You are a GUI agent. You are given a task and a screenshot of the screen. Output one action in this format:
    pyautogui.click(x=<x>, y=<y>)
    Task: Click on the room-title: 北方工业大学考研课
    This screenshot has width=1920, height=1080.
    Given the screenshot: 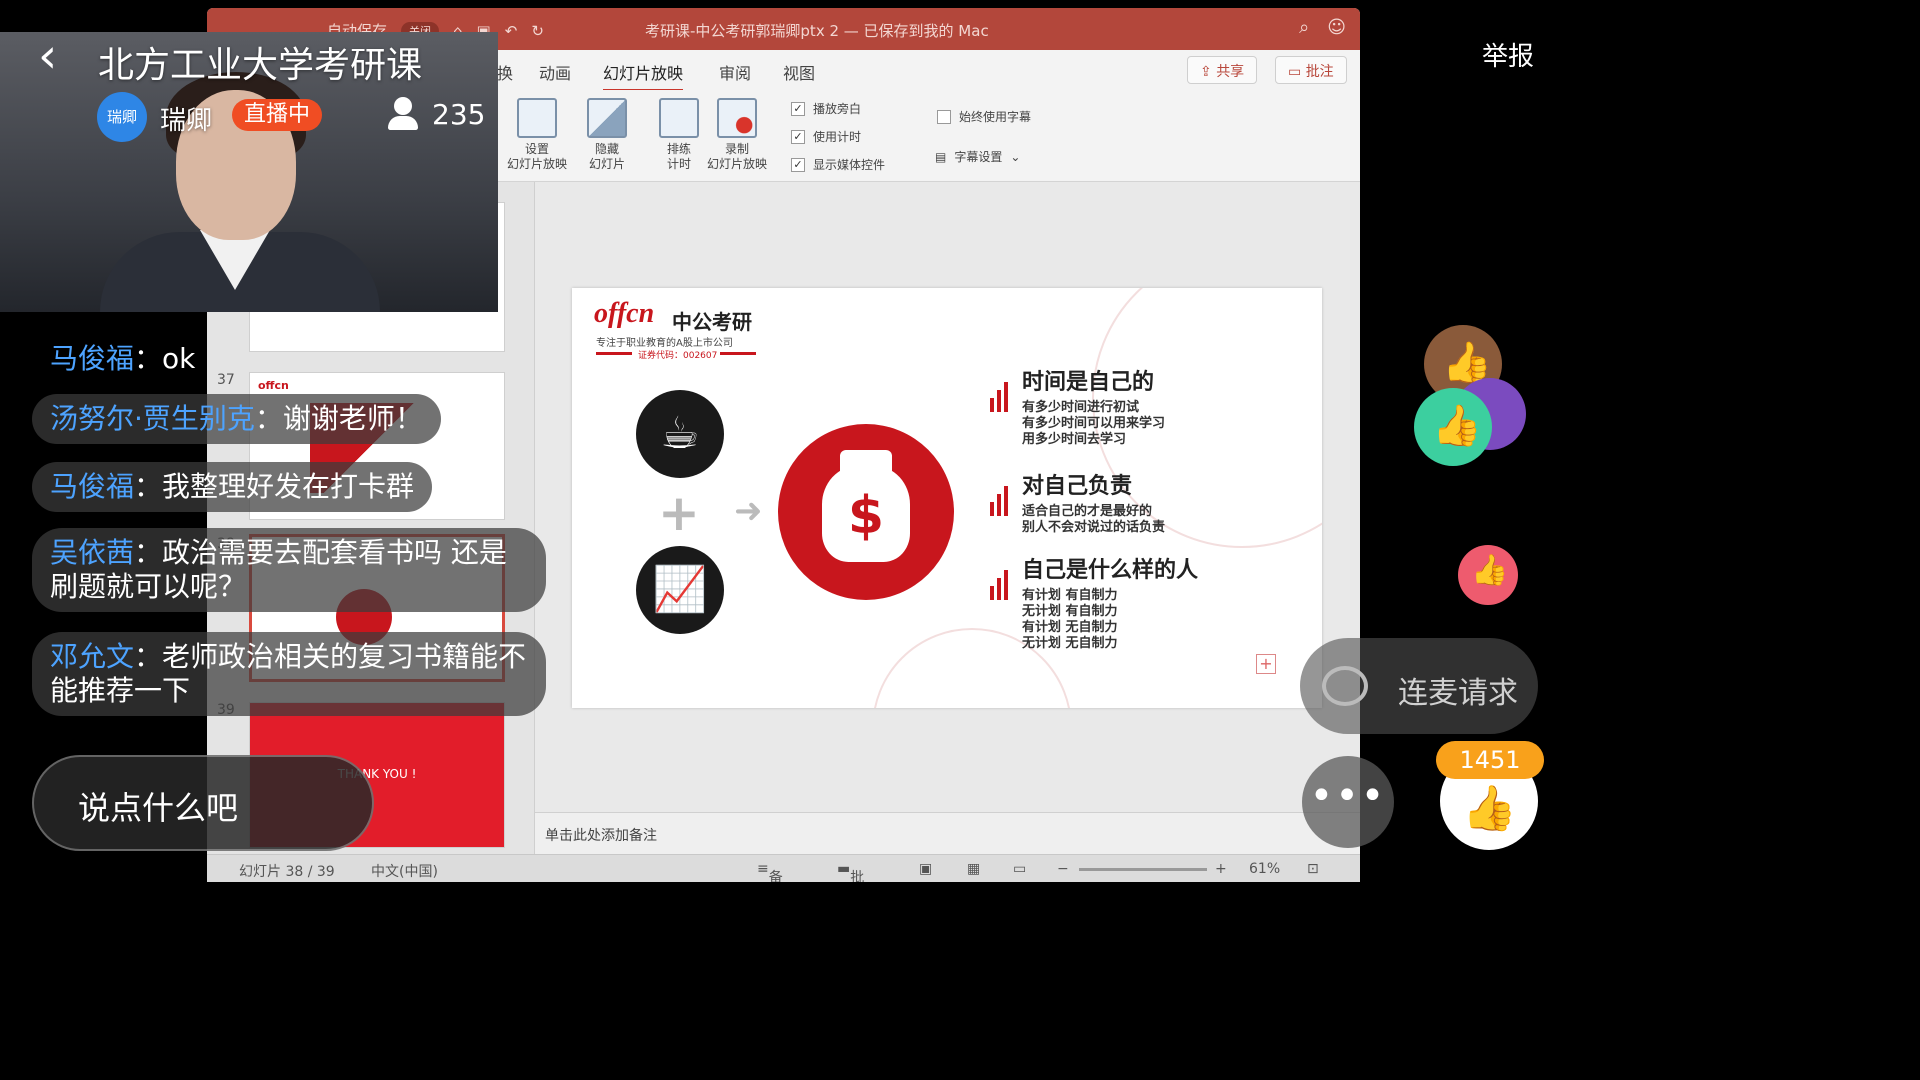 What is the action you would take?
    pyautogui.click(x=260, y=65)
    